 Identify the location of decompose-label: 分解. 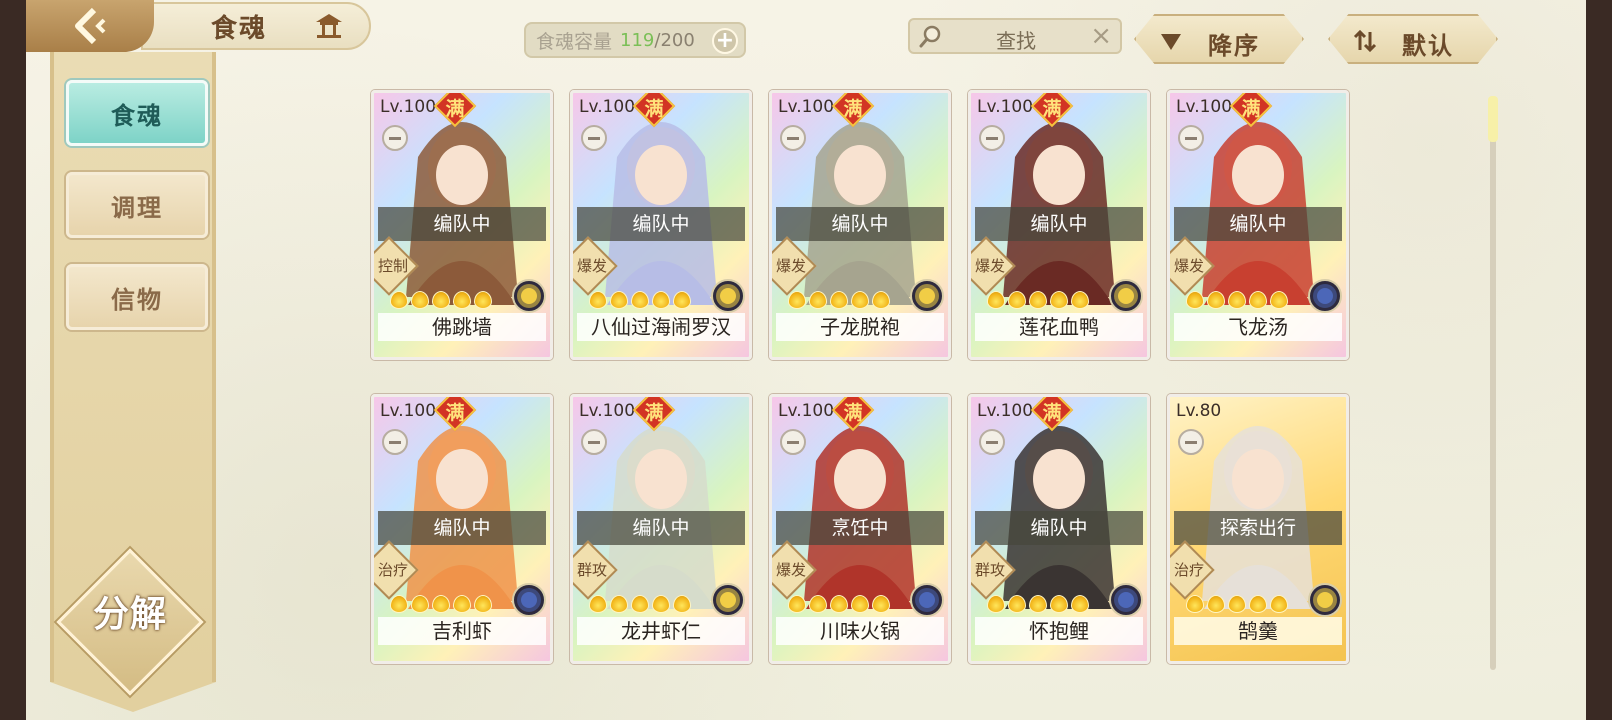
(129, 614).